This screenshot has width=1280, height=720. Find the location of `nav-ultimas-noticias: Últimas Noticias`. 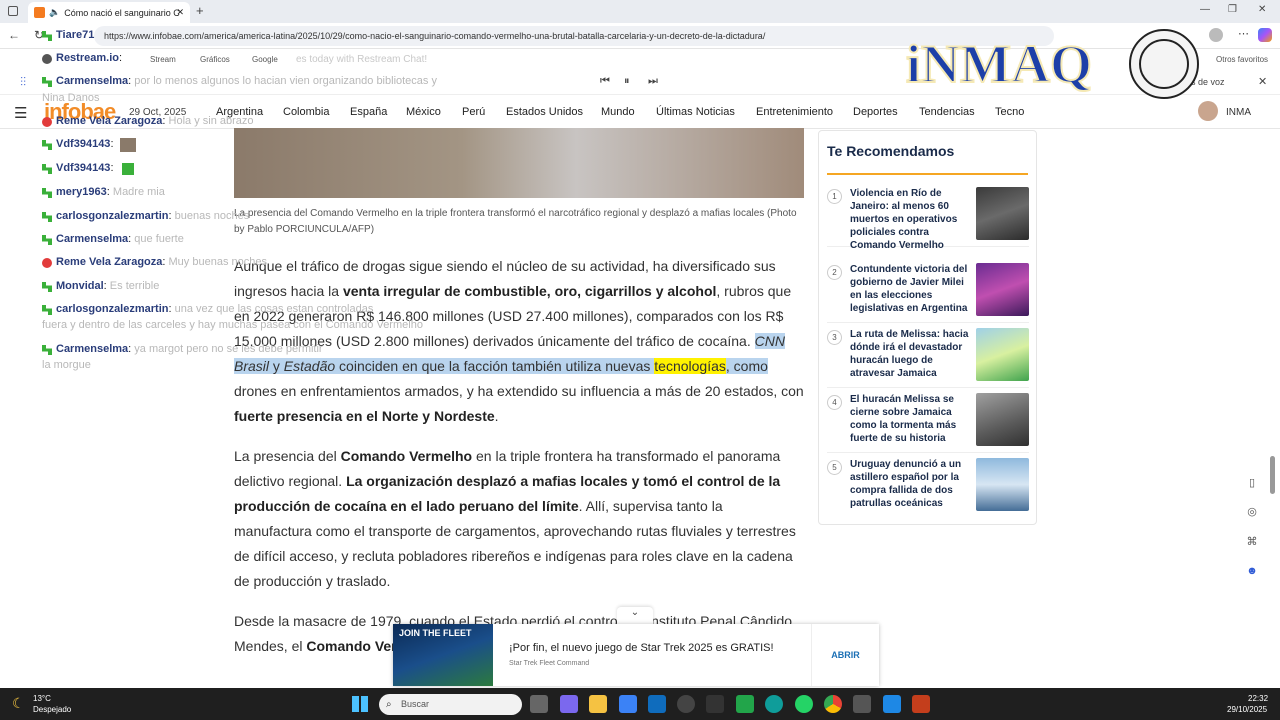

nav-ultimas-noticias: Últimas Noticias is located at coordinates (695, 112).